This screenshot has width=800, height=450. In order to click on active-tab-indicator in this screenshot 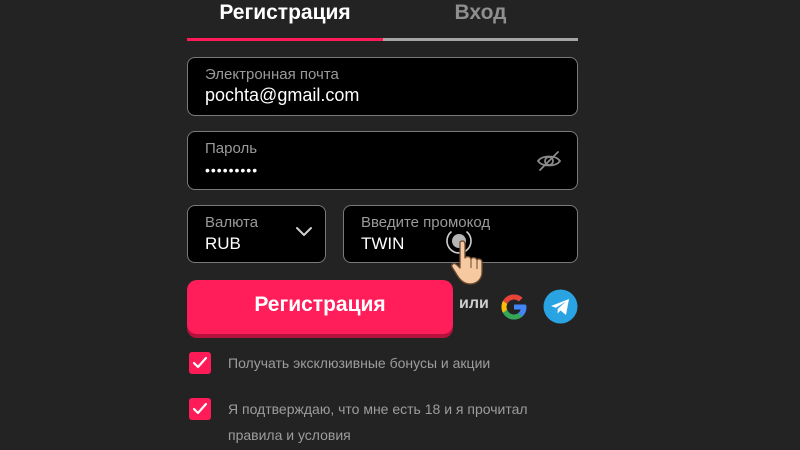, I will do `click(285, 39)`.